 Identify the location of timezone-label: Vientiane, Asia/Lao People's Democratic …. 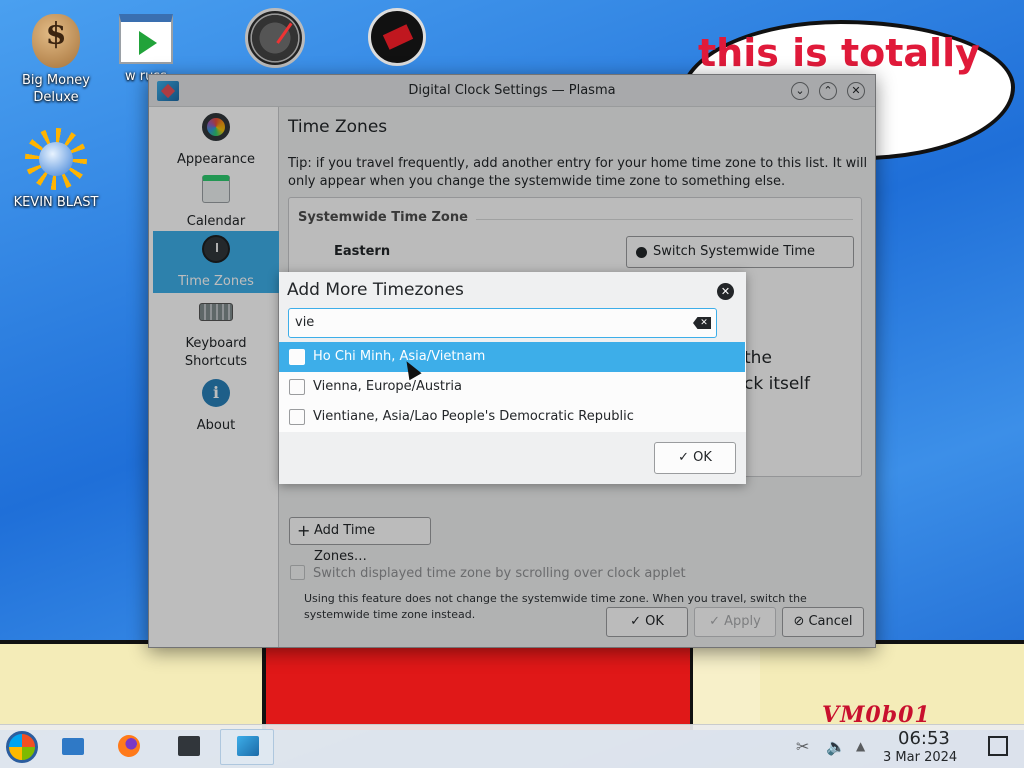
(473, 416).